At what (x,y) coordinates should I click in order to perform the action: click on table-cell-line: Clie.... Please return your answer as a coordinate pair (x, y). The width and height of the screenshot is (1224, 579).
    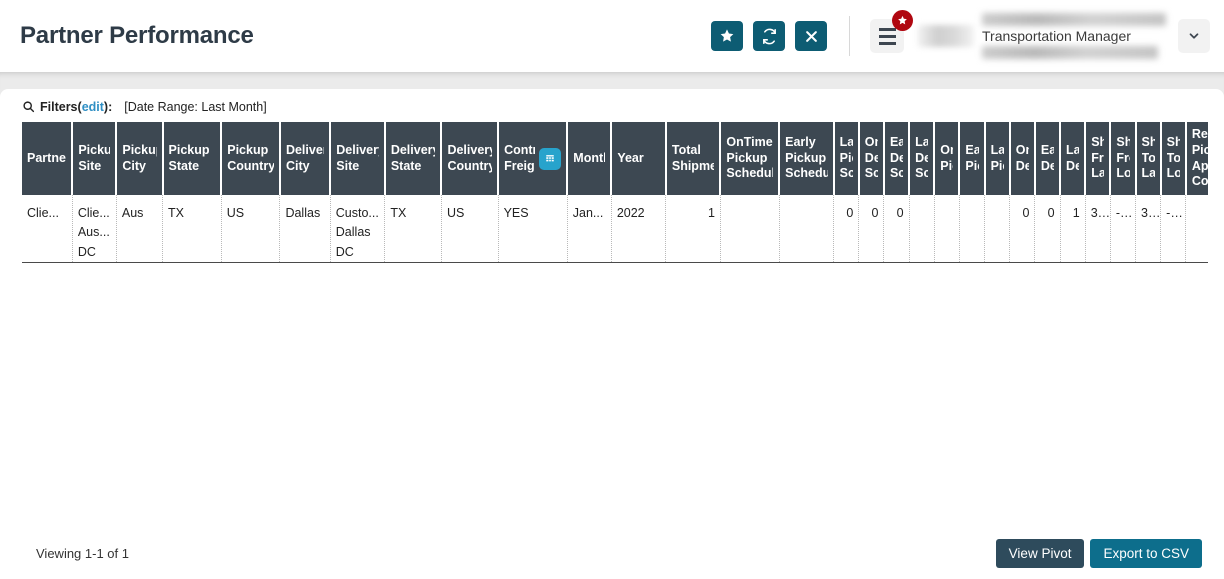
    Looking at the image, I should click on (93, 213).